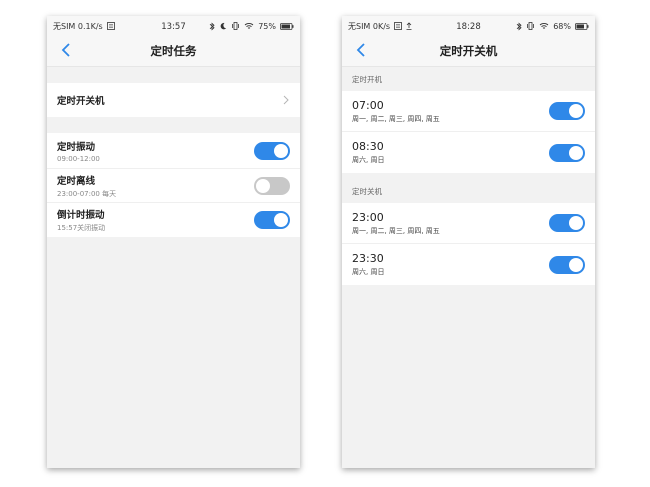 The image size is (650, 487). I want to click on power-on-group: 07:00 周一, 周二, 周三, 周四, 周五 08:30 周六, 周日, so click(468, 132).